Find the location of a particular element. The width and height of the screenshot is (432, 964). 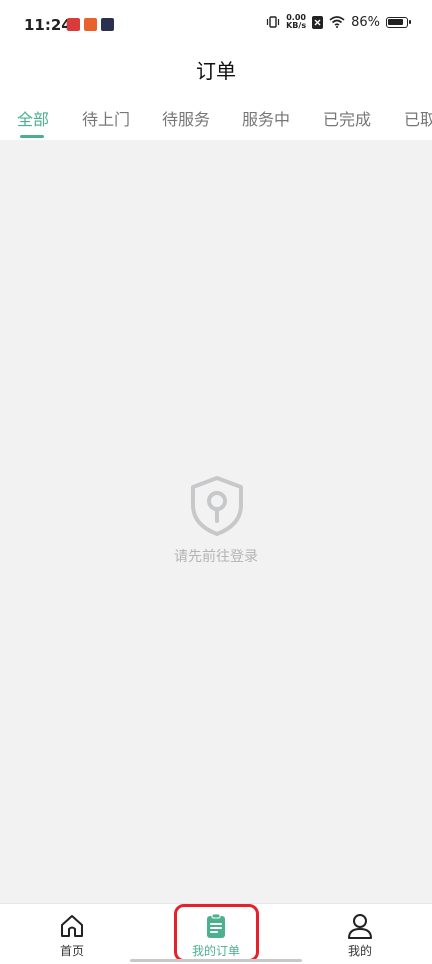

status-right: 0.00 KB/s 86% is located at coordinates (338, 22).